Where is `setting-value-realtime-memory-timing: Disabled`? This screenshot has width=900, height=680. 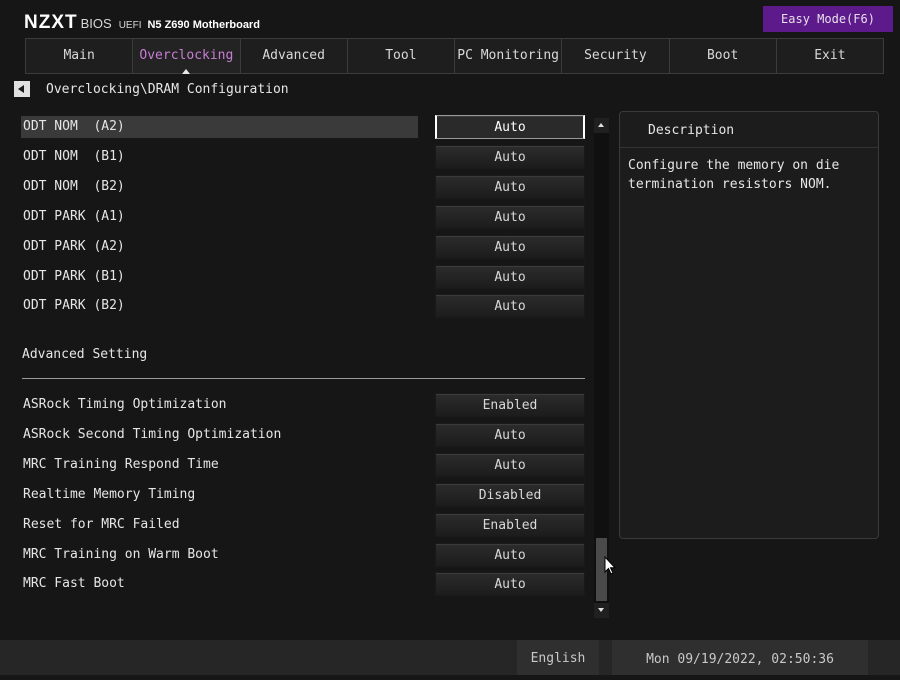
setting-value-realtime-memory-timing: Disabled is located at coordinates (510, 494).